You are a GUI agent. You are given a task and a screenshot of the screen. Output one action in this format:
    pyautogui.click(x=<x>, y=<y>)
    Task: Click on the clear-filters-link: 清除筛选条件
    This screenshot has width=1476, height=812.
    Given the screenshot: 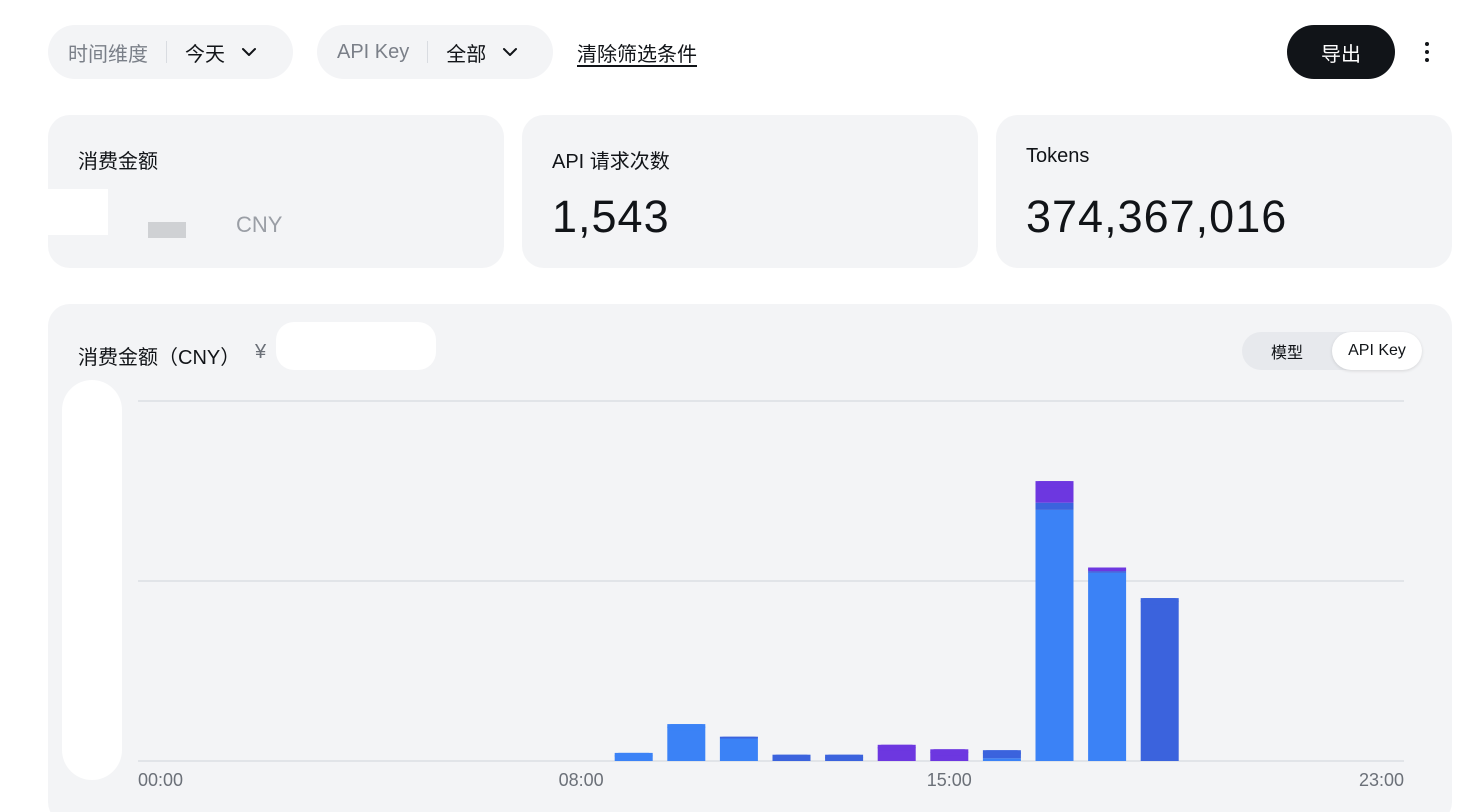 What is the action you would take?
    pyautogui.click(x=637, y=52)
    